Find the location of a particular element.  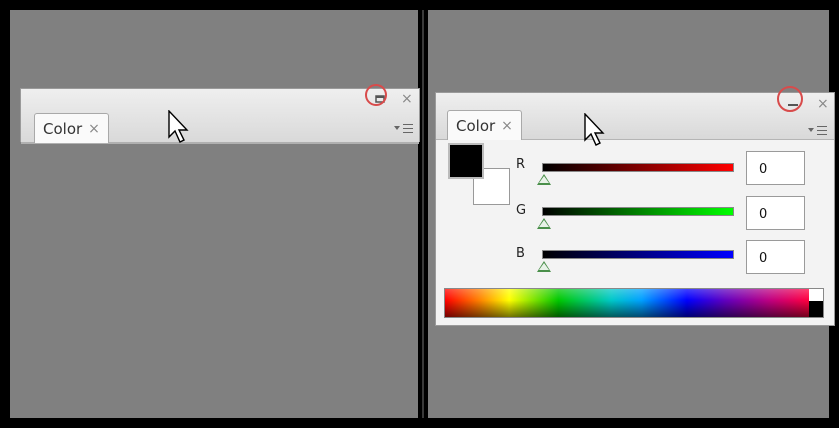

highlight-circle-minimize is located at coordinates (790, 99).